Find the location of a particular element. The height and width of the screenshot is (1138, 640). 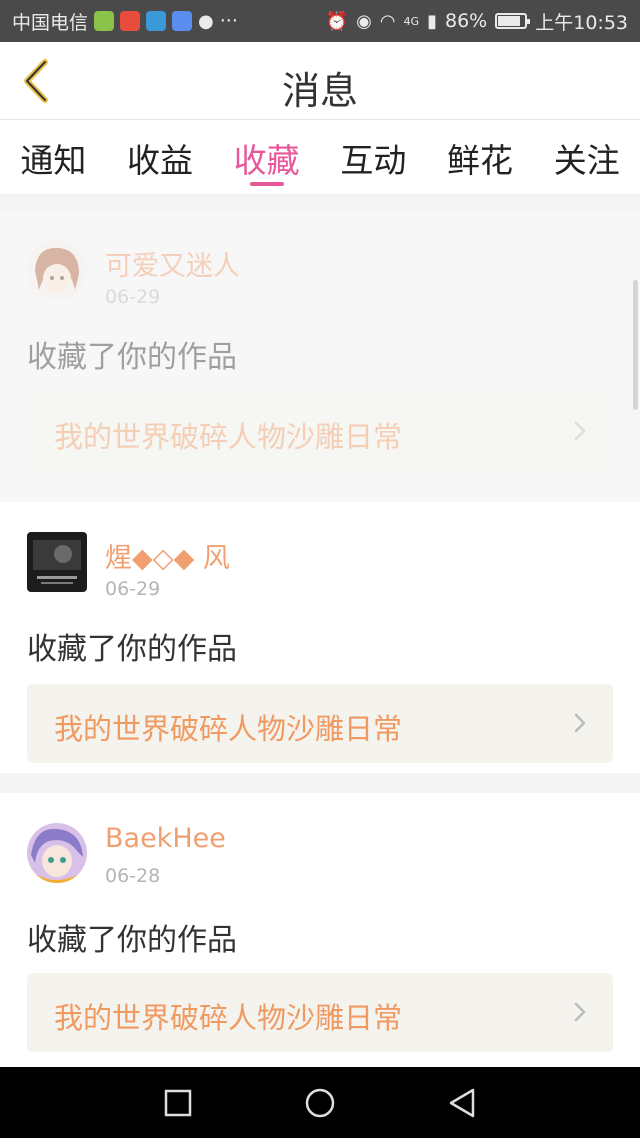

tab-bar: 通知 收益 收藏 互动 鲜花 关注 is located at coordinates (320, 157).